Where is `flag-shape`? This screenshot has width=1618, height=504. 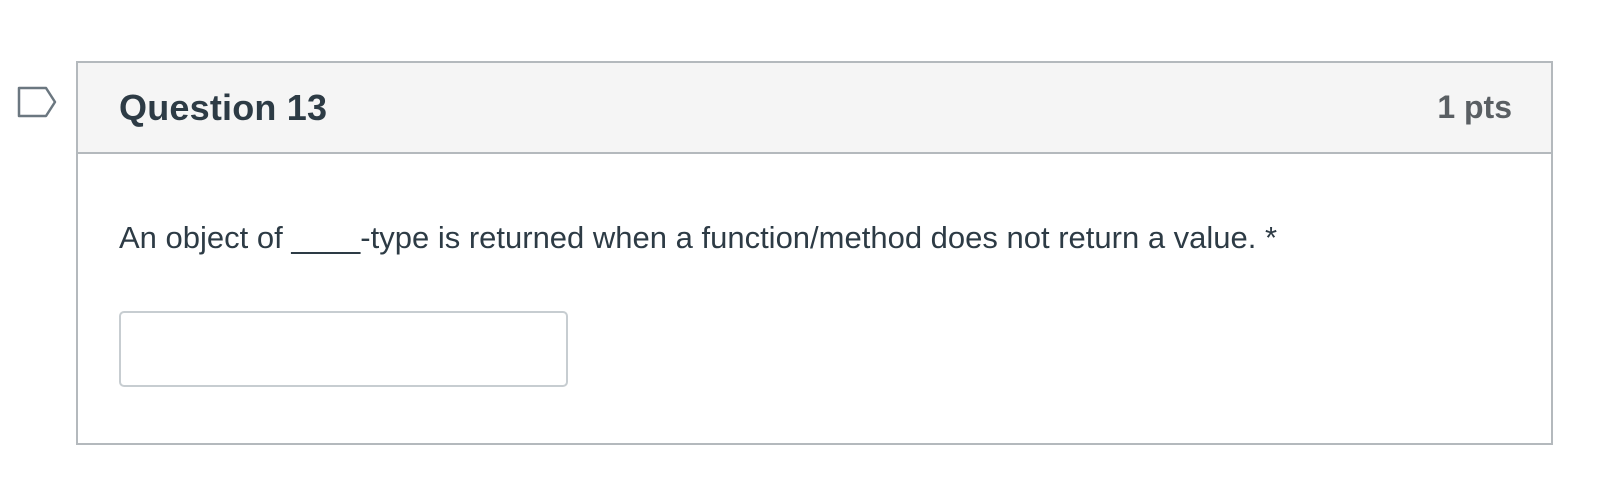 flag-shape is located at coordinates (37, 102).